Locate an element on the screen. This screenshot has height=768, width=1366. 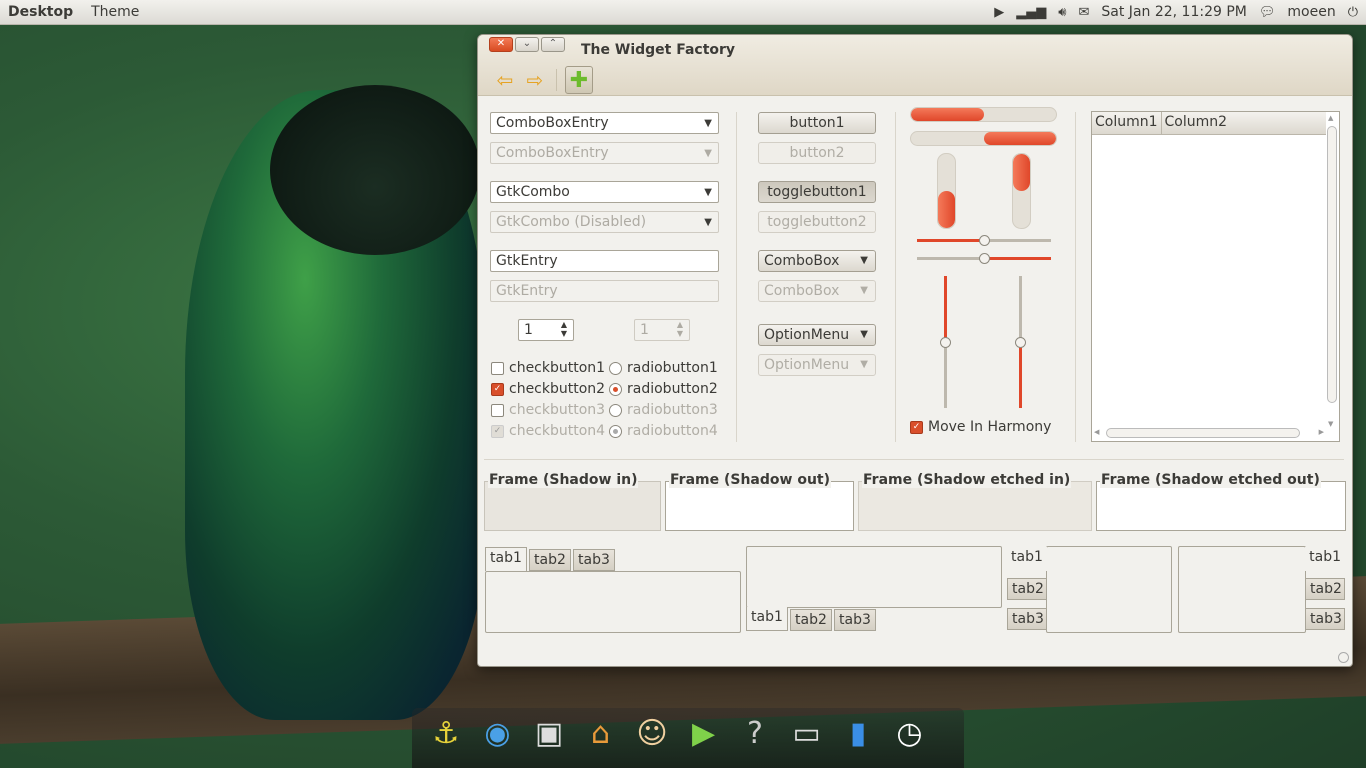
help-icon: ? is located at coordinates (755, 733).